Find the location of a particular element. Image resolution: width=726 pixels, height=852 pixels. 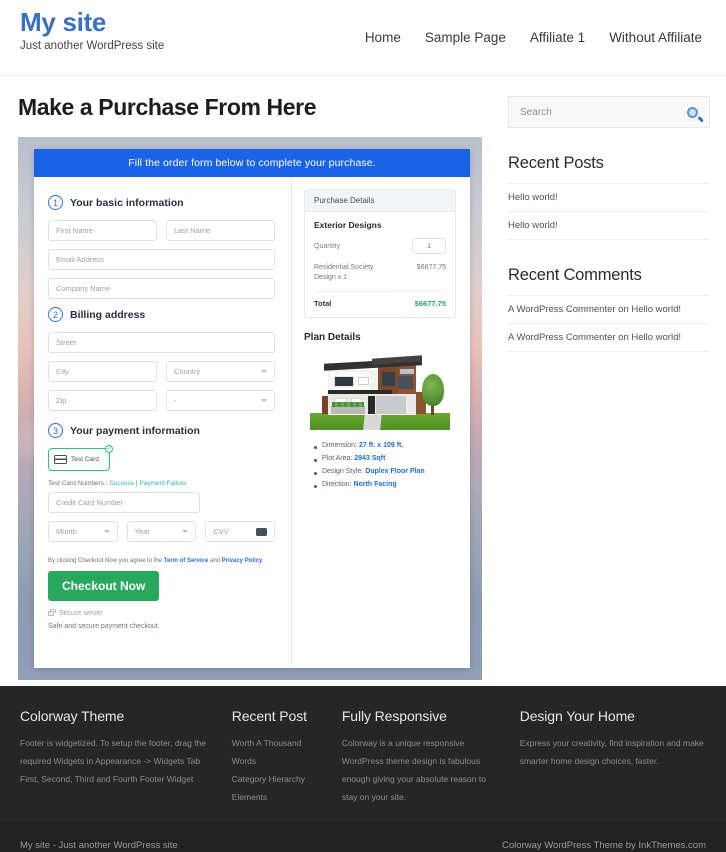

total-row: Total $6677.75 is located at coordinates (380, 300).